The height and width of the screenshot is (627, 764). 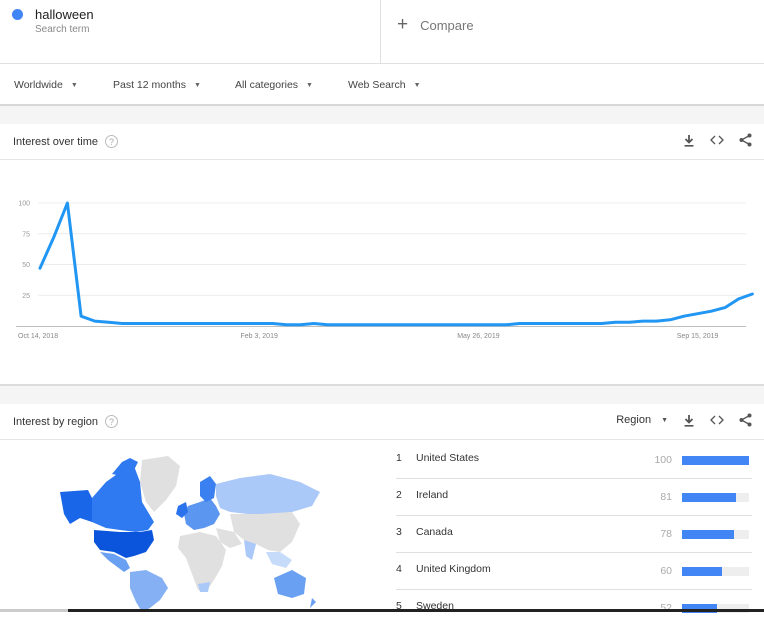 What do you see at coordinates (64, 14) in the screenshot?
I see `search-term-name: halloween` at bounding box center [64, 14].